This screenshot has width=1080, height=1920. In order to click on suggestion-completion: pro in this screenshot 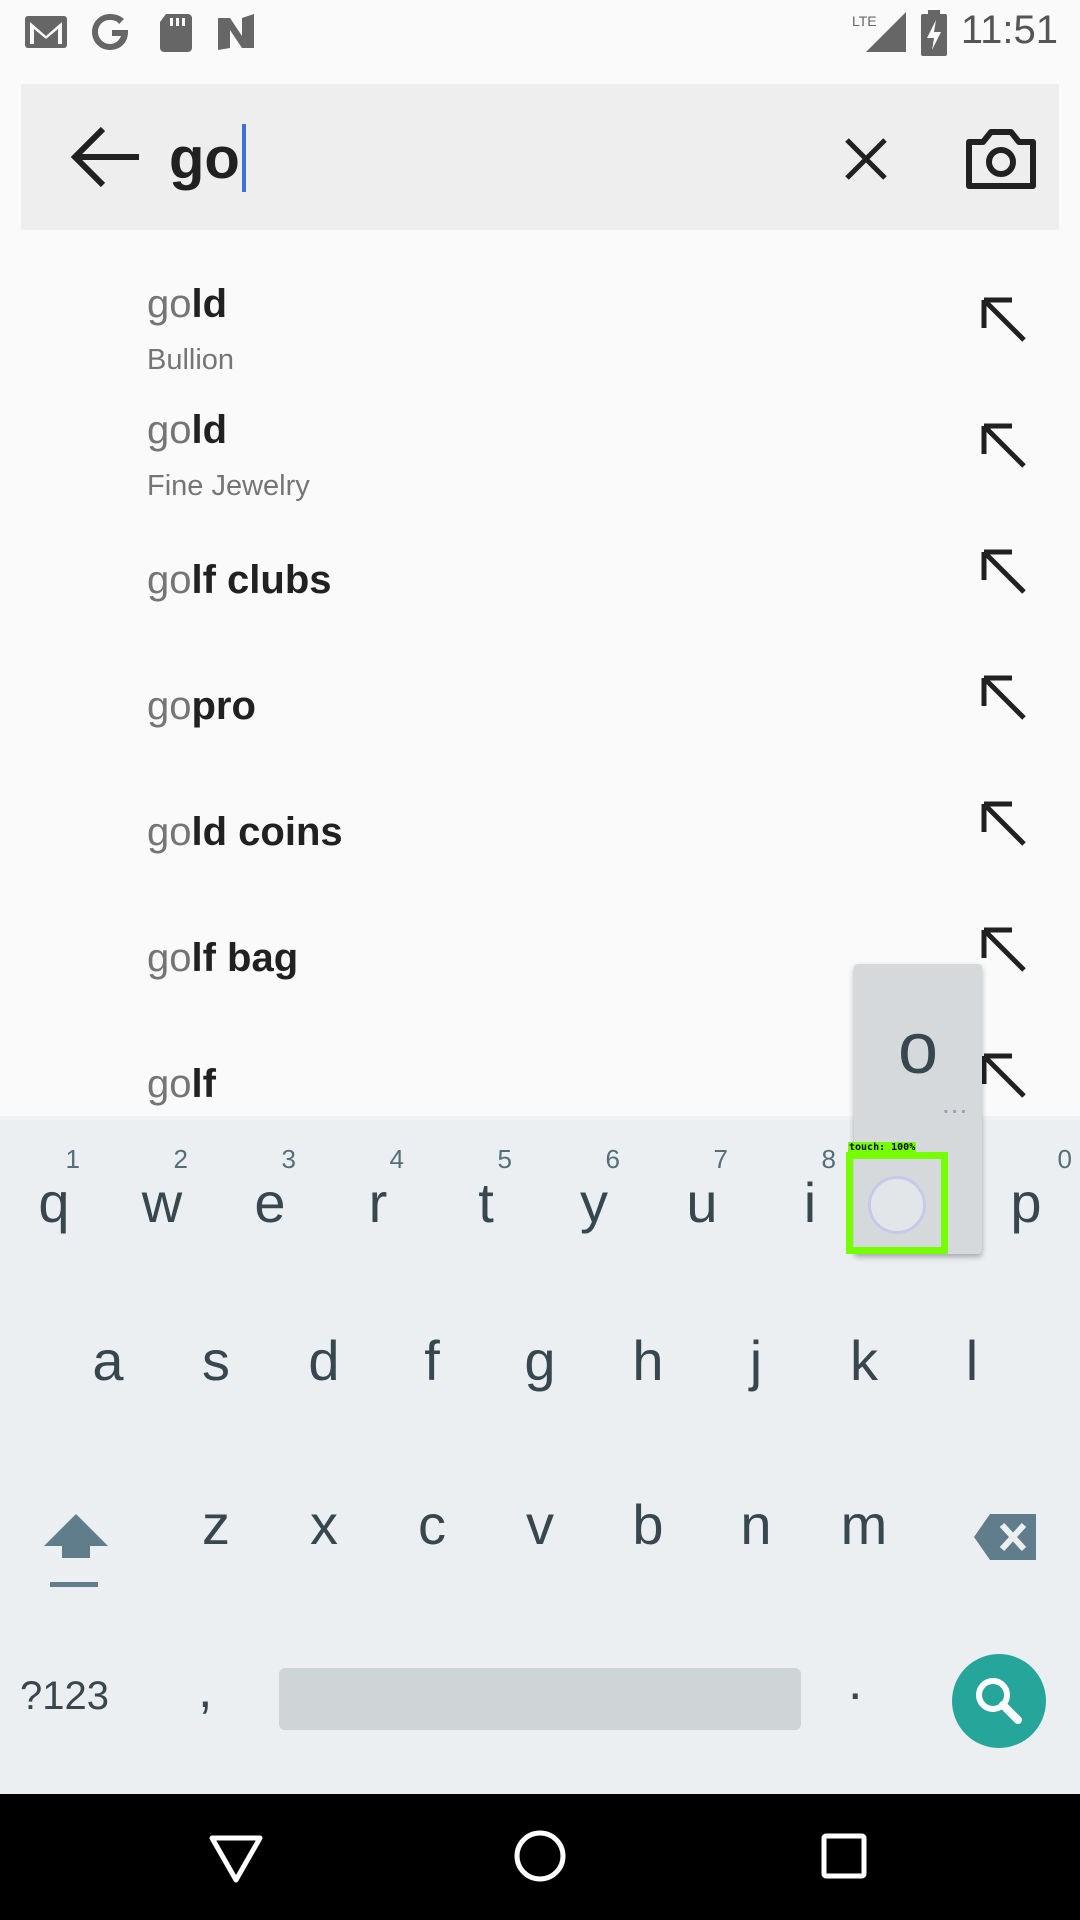, I will do `click(223, 706)`.